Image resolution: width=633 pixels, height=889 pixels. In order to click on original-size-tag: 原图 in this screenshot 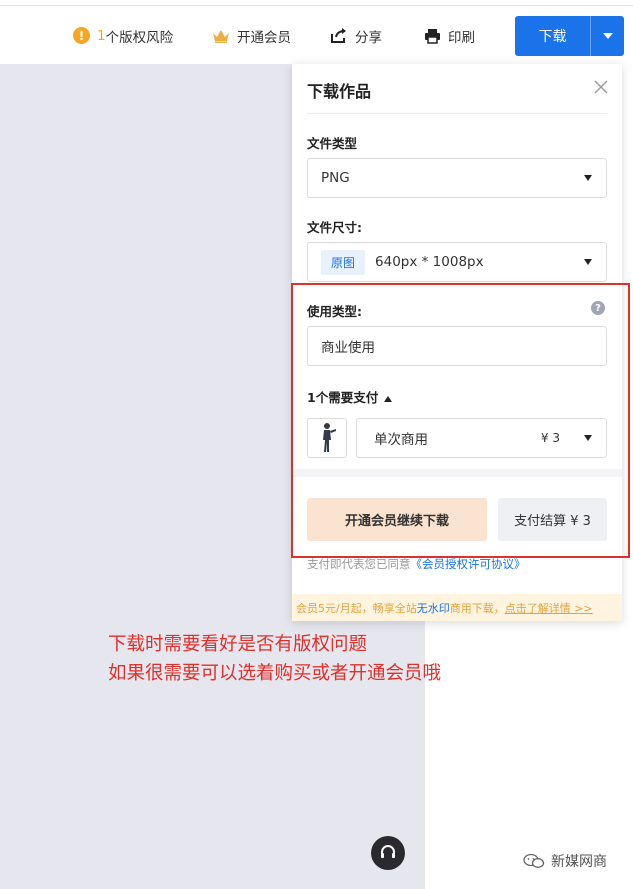, I will do `click(343, 262)`.